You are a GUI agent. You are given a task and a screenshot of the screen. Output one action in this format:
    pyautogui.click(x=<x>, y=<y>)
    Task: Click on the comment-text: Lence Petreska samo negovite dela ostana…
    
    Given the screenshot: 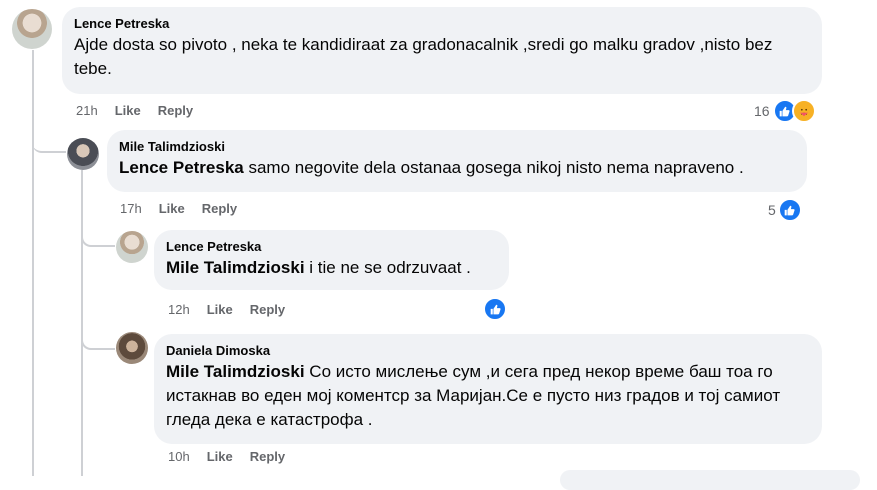 What is the action you would take?
    pyautogui.click(x=457, y=168)
    